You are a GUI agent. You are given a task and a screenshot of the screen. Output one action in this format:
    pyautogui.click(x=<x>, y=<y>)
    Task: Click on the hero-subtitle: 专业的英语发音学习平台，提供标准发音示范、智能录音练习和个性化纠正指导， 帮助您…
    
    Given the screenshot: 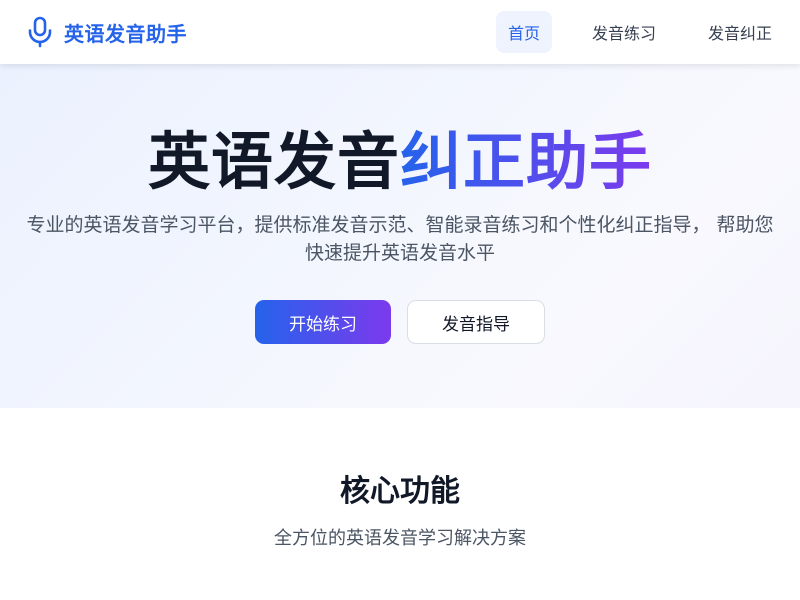 What is the action you would take?
    pyautogui.click(x=400, y=239)
    